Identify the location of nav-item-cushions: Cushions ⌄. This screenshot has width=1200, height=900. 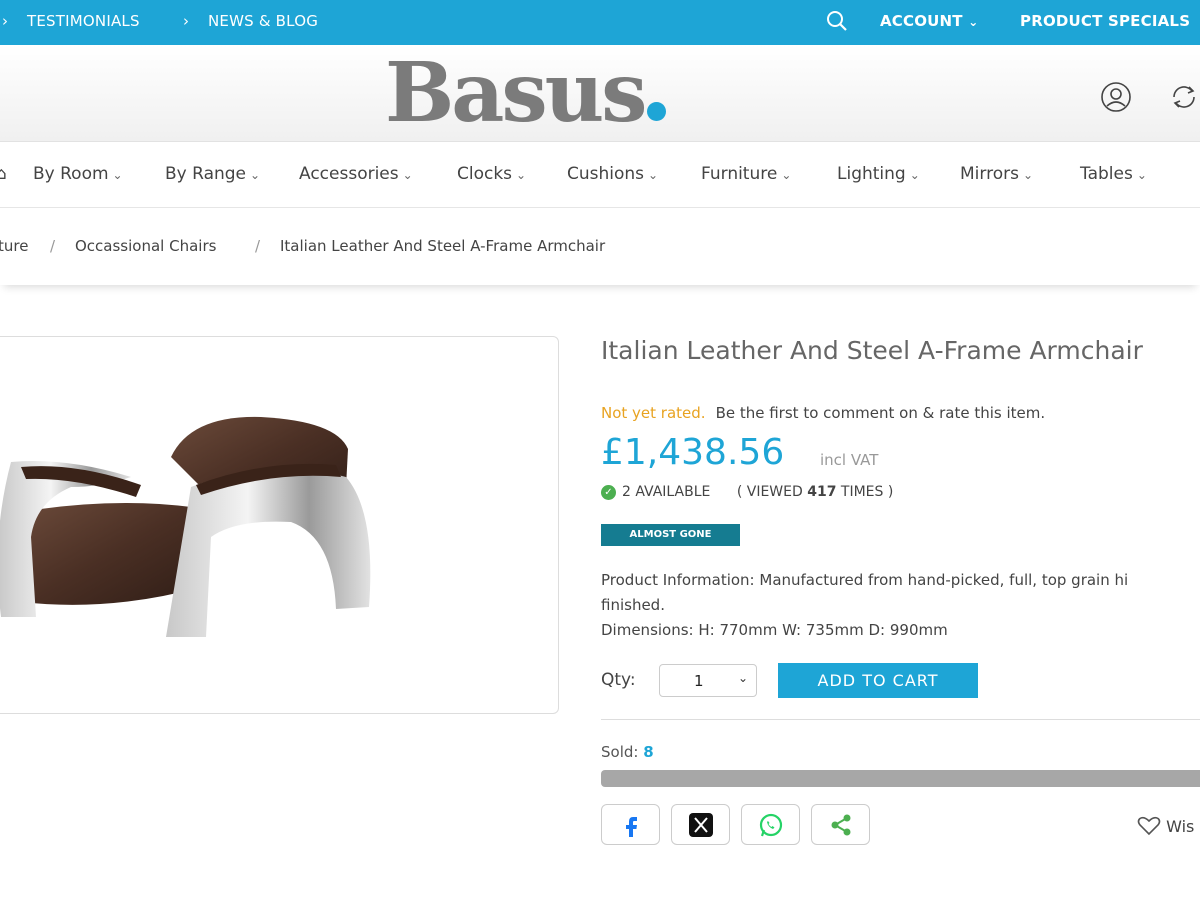
(612, 174).